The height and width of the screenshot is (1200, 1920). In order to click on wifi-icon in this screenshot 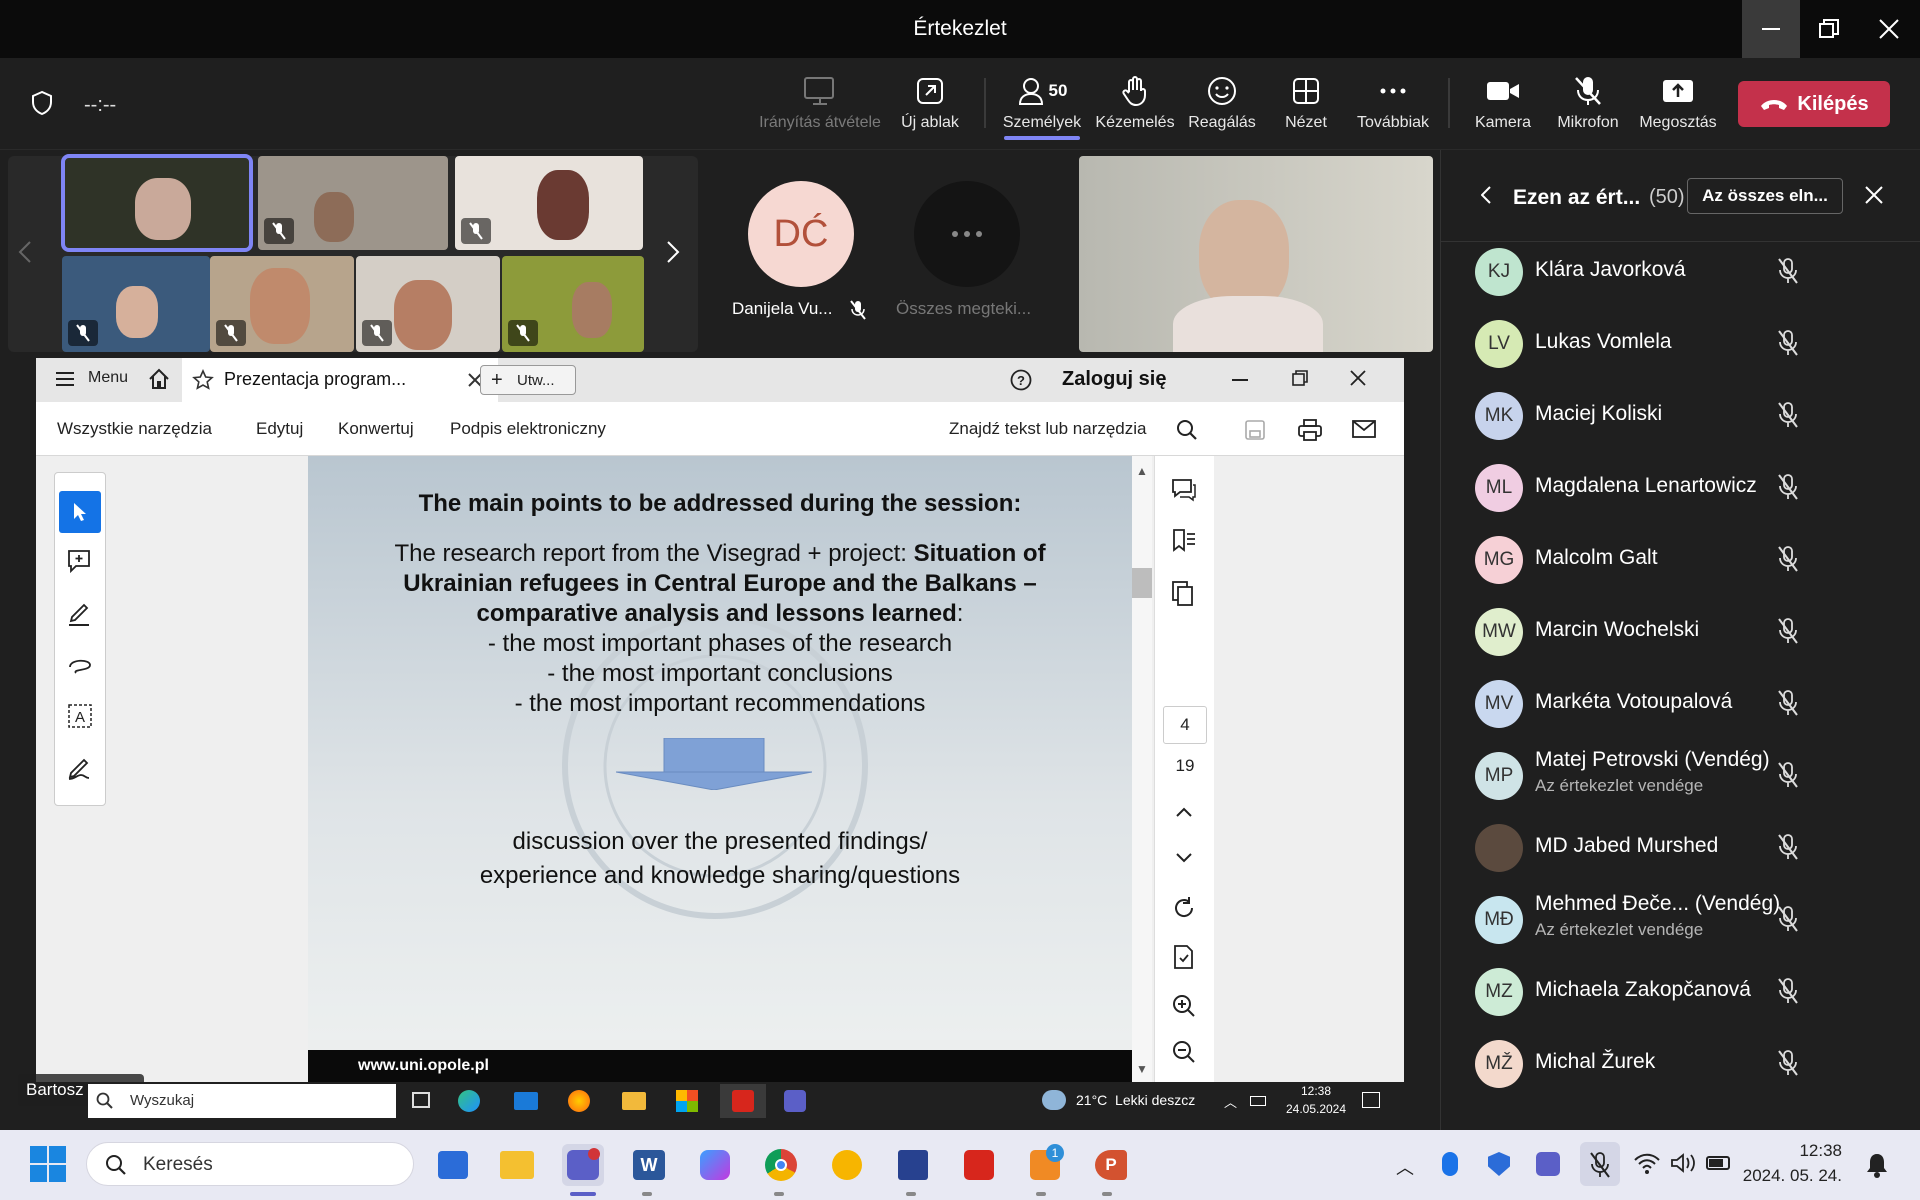, I will do `click(1647, 1163)`.